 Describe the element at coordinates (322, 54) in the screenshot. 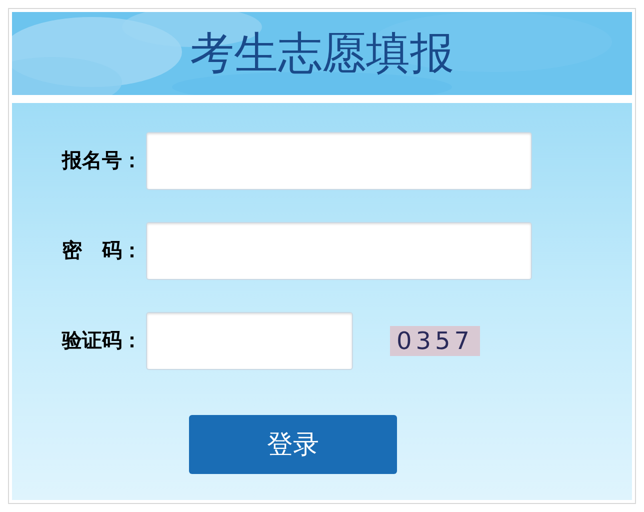

I see `page-title: 考生志愿填报` at that location.